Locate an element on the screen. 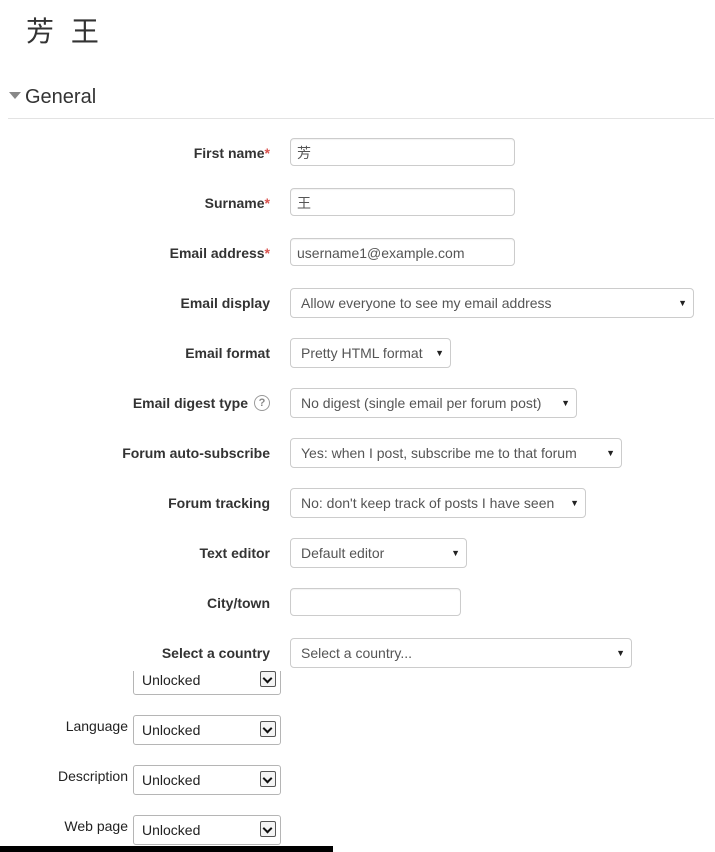 The height and width of the screenshot is (852, 715). surname-label: Surname* is located at coordinates (237, 203).